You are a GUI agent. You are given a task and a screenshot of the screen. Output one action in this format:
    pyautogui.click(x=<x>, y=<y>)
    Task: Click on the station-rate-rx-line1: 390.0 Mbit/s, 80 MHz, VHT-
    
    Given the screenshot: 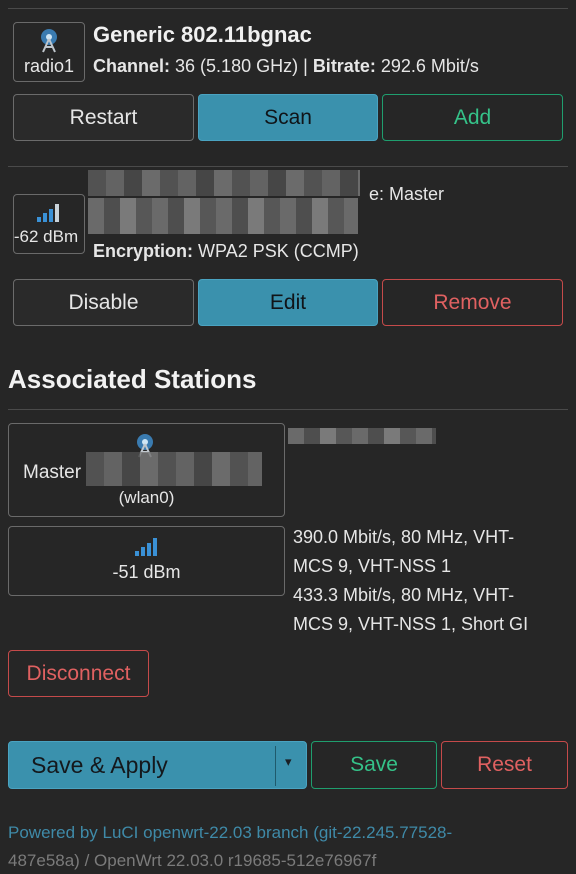 What is the action you would take?
    pyautogui.click(x=404, y=537)
    